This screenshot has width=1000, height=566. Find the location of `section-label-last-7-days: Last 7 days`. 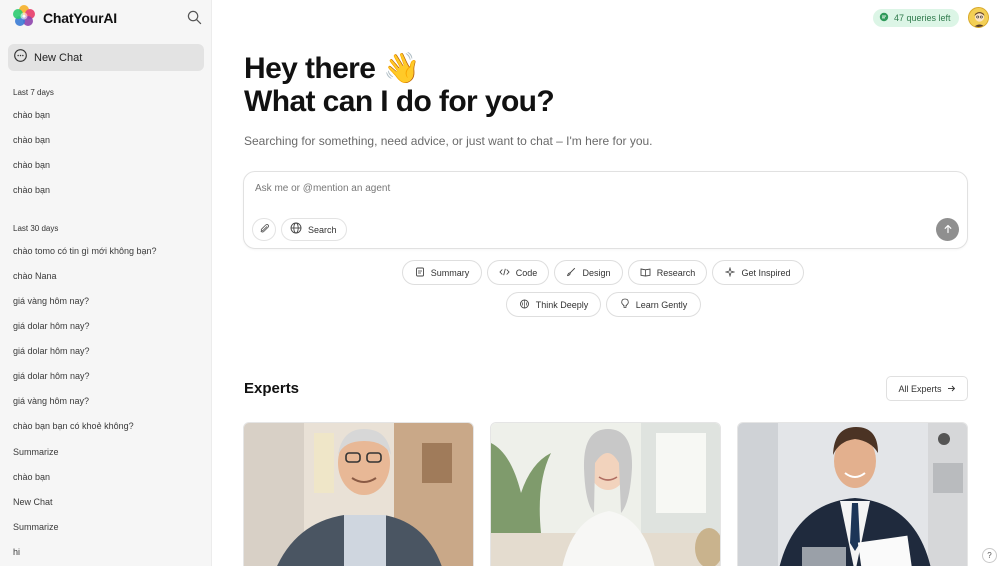

section-label-last-7-days: Last 7 days is located at coordinates (33, 92).